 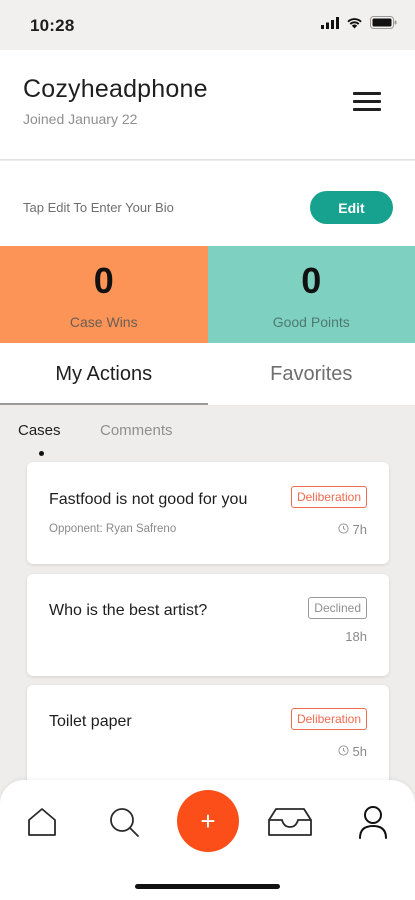 I want to click on good-points-label: Good Points, so click(x=311, y=322).